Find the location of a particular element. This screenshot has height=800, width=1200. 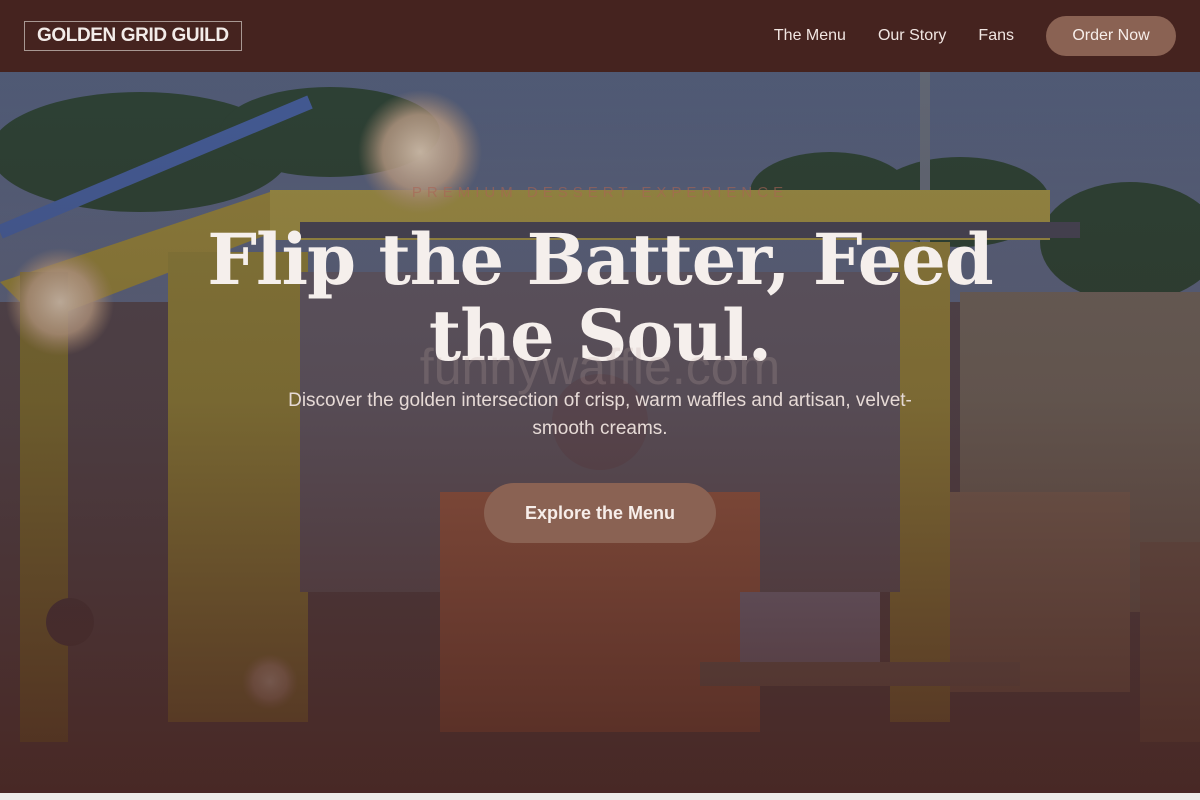

nav-link-menu: The Menu is located at coordinates (810, 36).